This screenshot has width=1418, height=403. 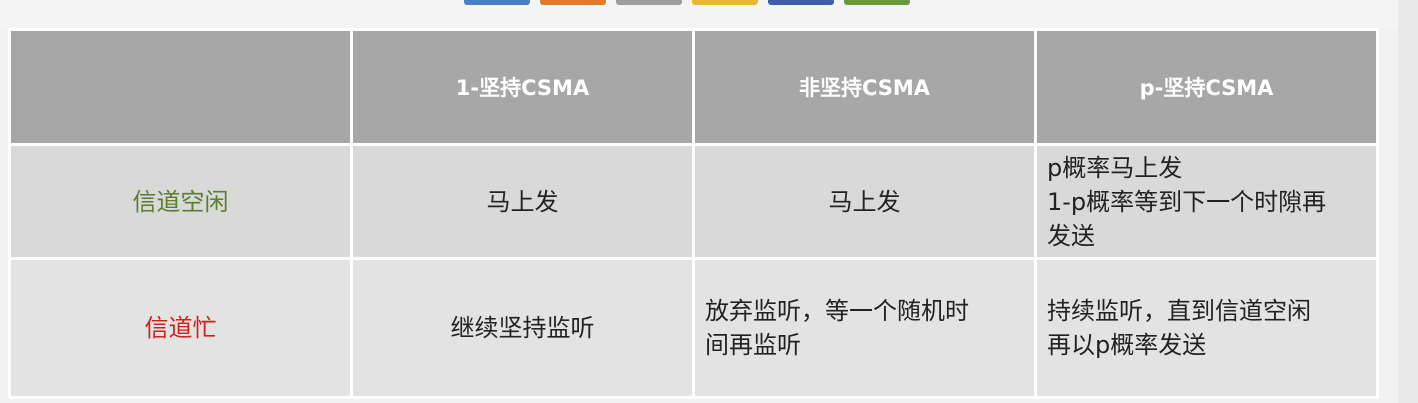 What do you see at coordinates (1187, 201) in the screenshot?
I see `cell-text-line: 1-p概率等到下一个时隙再` at bounding box center [1187, 201].